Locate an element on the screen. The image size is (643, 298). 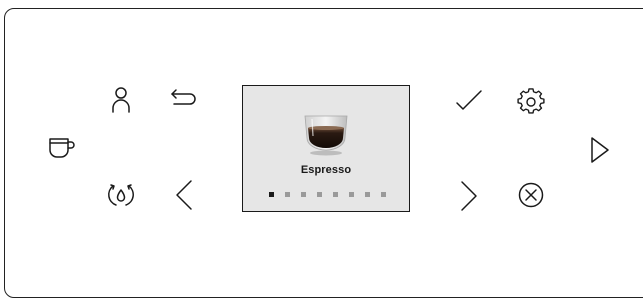
display-screen: Espresso is located at coordinates (326, 148).